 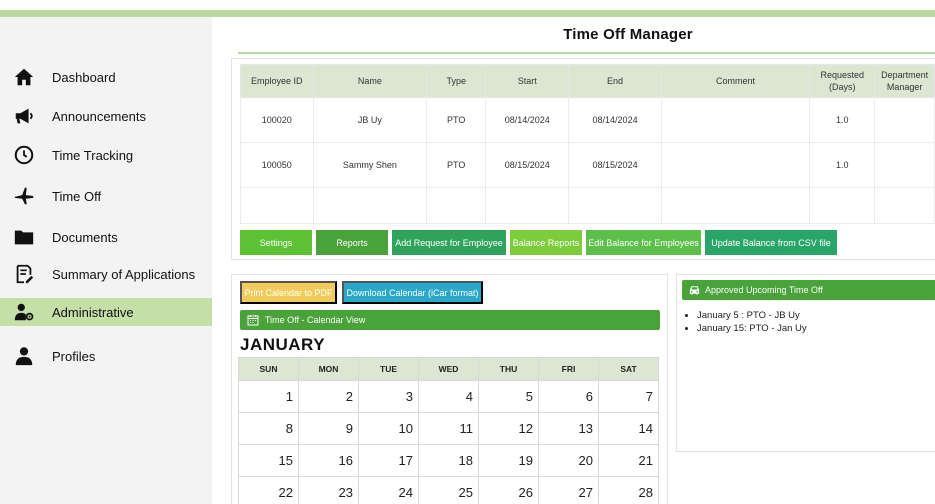 I want to click on sidebar-item-time-tracking: Time Tracking, so click(x=106, y=155).